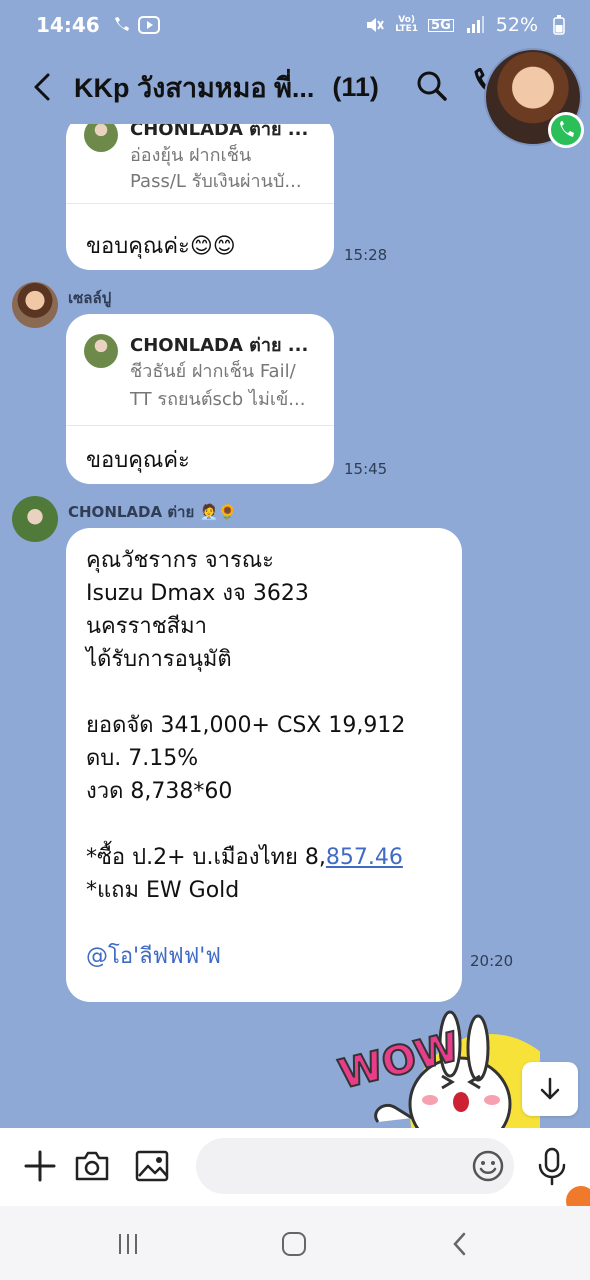  Describe the element at coordinates (374, 25) in the screenshot. I see `mute-icon` at that location.